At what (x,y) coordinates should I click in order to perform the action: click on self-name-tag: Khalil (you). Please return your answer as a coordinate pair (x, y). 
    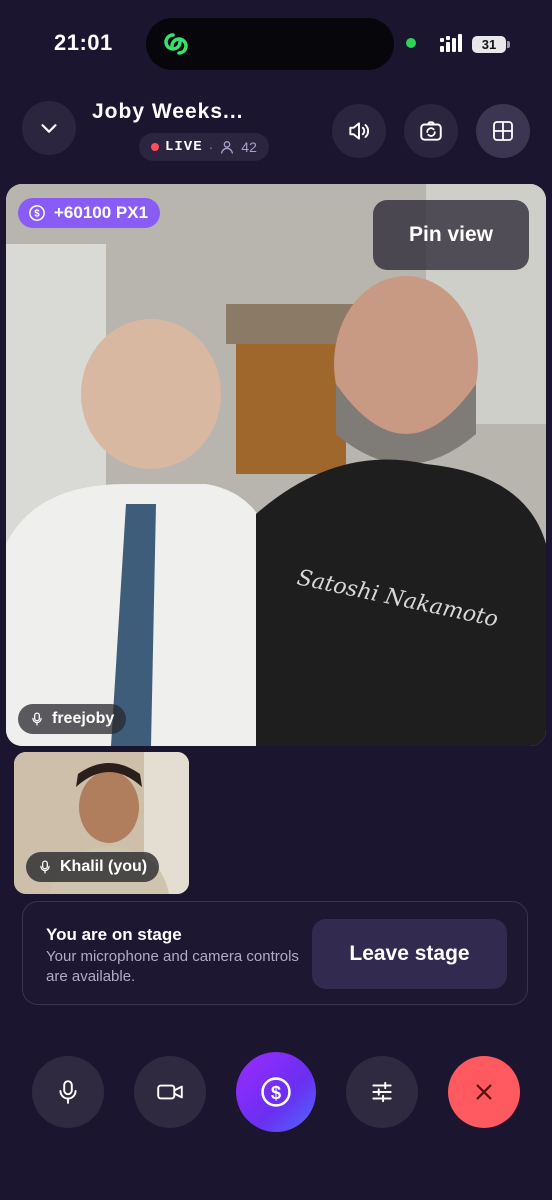
    Looking at the image, I should click on (93, 867).